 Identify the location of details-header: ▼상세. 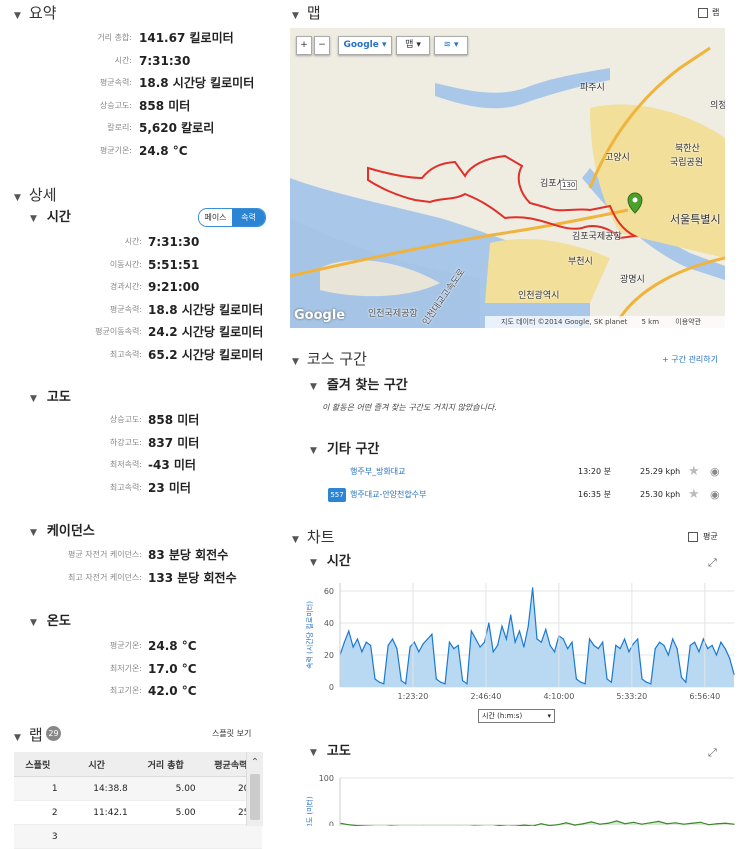
(35, 194).